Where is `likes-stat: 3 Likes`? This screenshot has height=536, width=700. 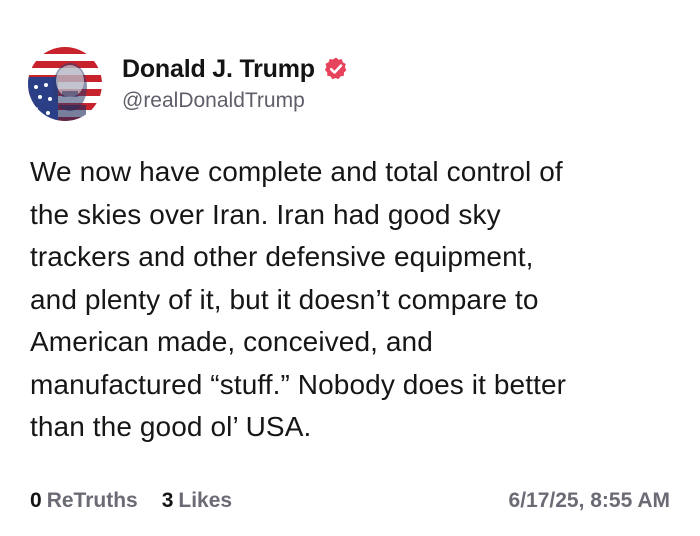 likes-stat: 3 Likes is located at coordinates (197, 501).